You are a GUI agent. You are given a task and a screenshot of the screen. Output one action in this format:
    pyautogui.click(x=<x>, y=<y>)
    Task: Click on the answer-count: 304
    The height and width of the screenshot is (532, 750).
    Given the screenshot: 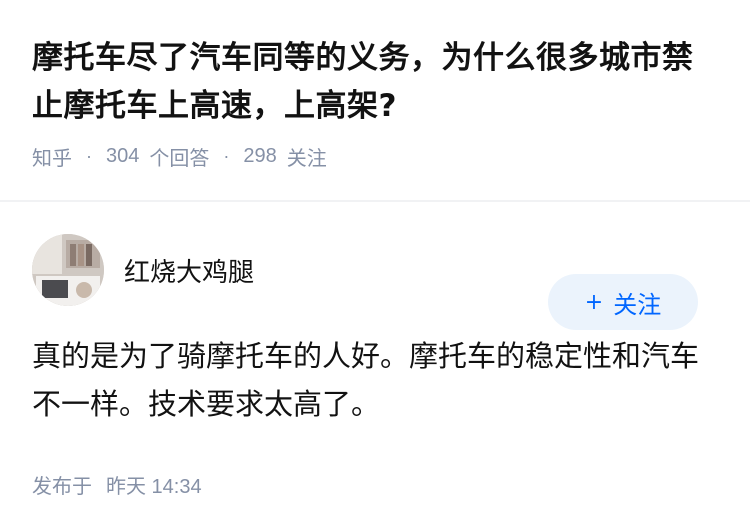 What is the action you would take?
    pyautogui.click(x=123, y=156)
    